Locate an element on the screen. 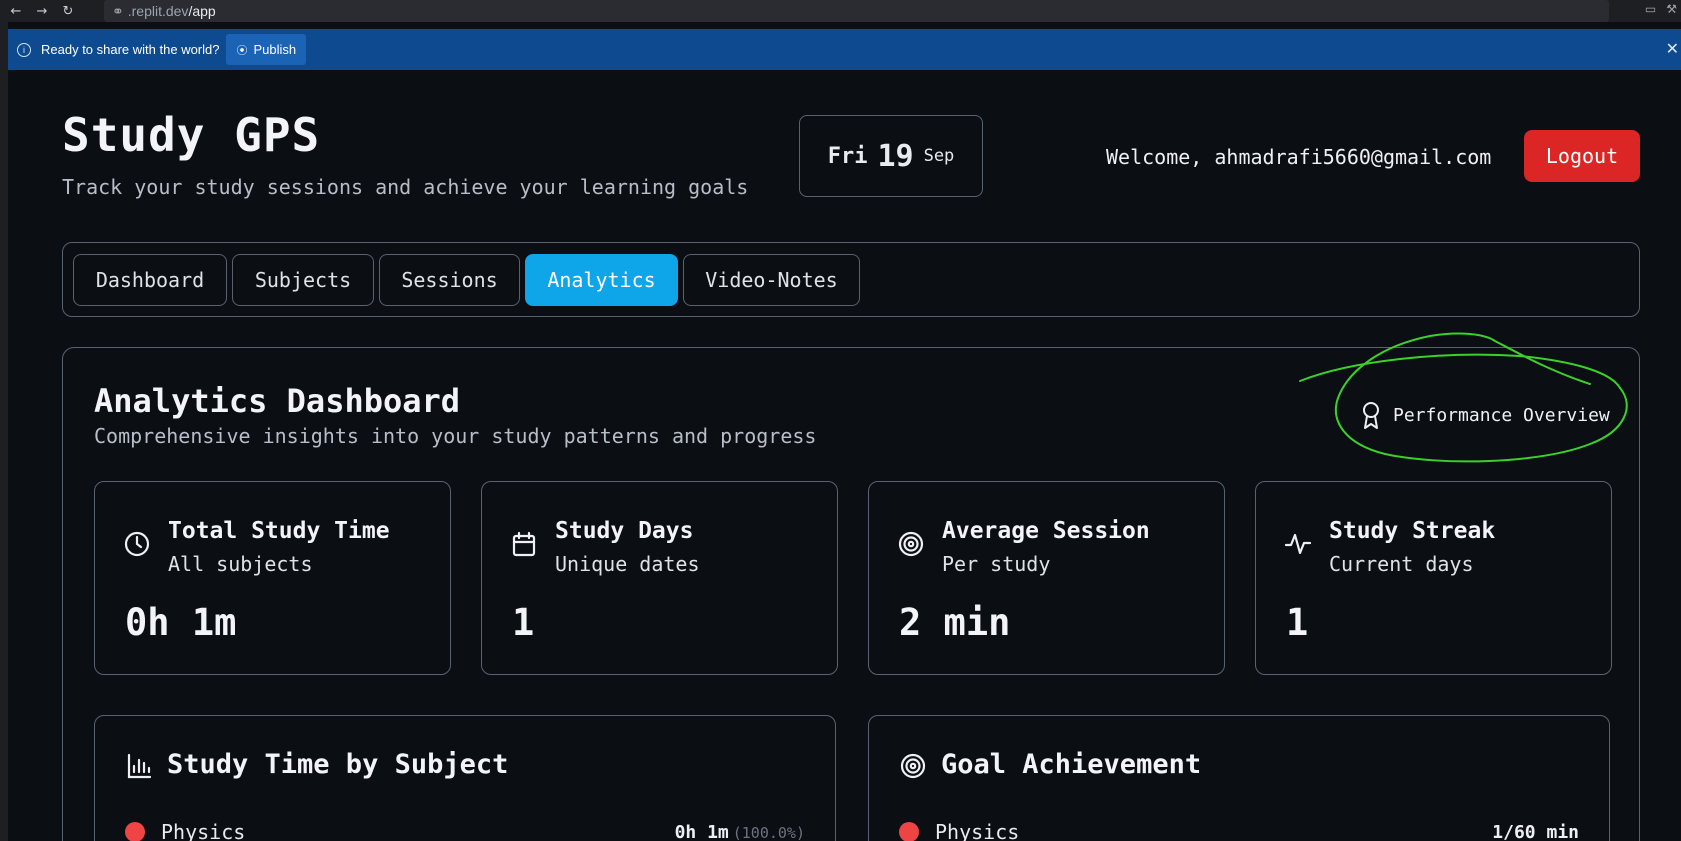 Image resolution: width=1681 pixels, height=841 pixels. stat-title: Study Days is located at coordinates (624, 531).